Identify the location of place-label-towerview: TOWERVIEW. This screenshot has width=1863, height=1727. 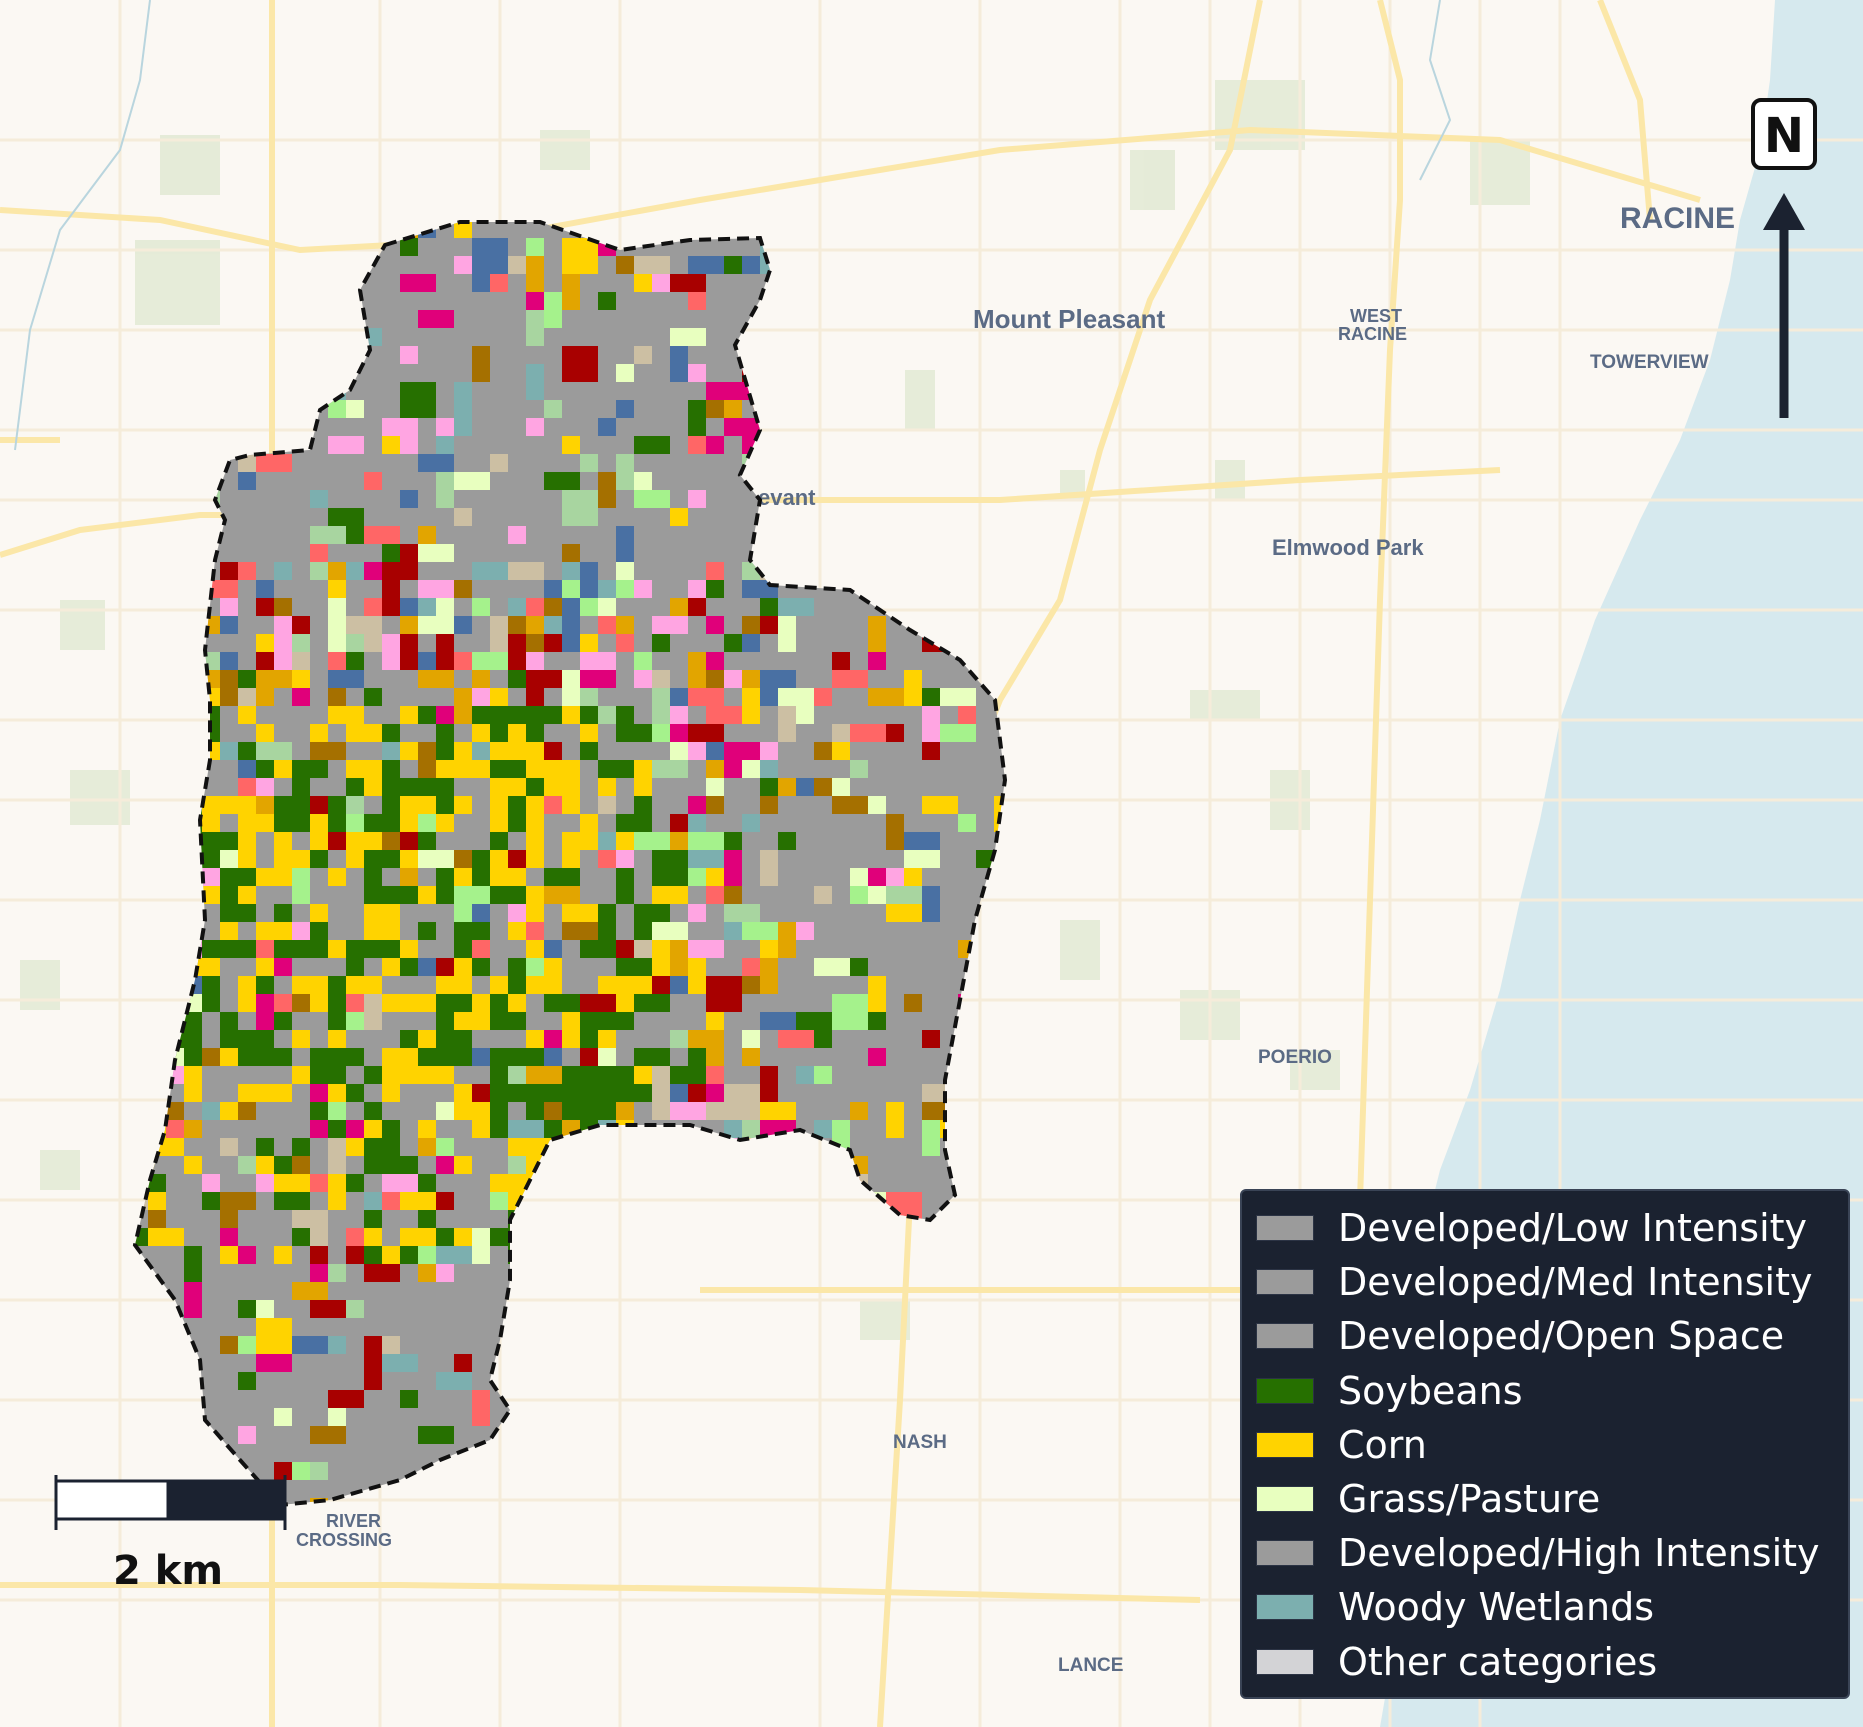
(1649, 362).